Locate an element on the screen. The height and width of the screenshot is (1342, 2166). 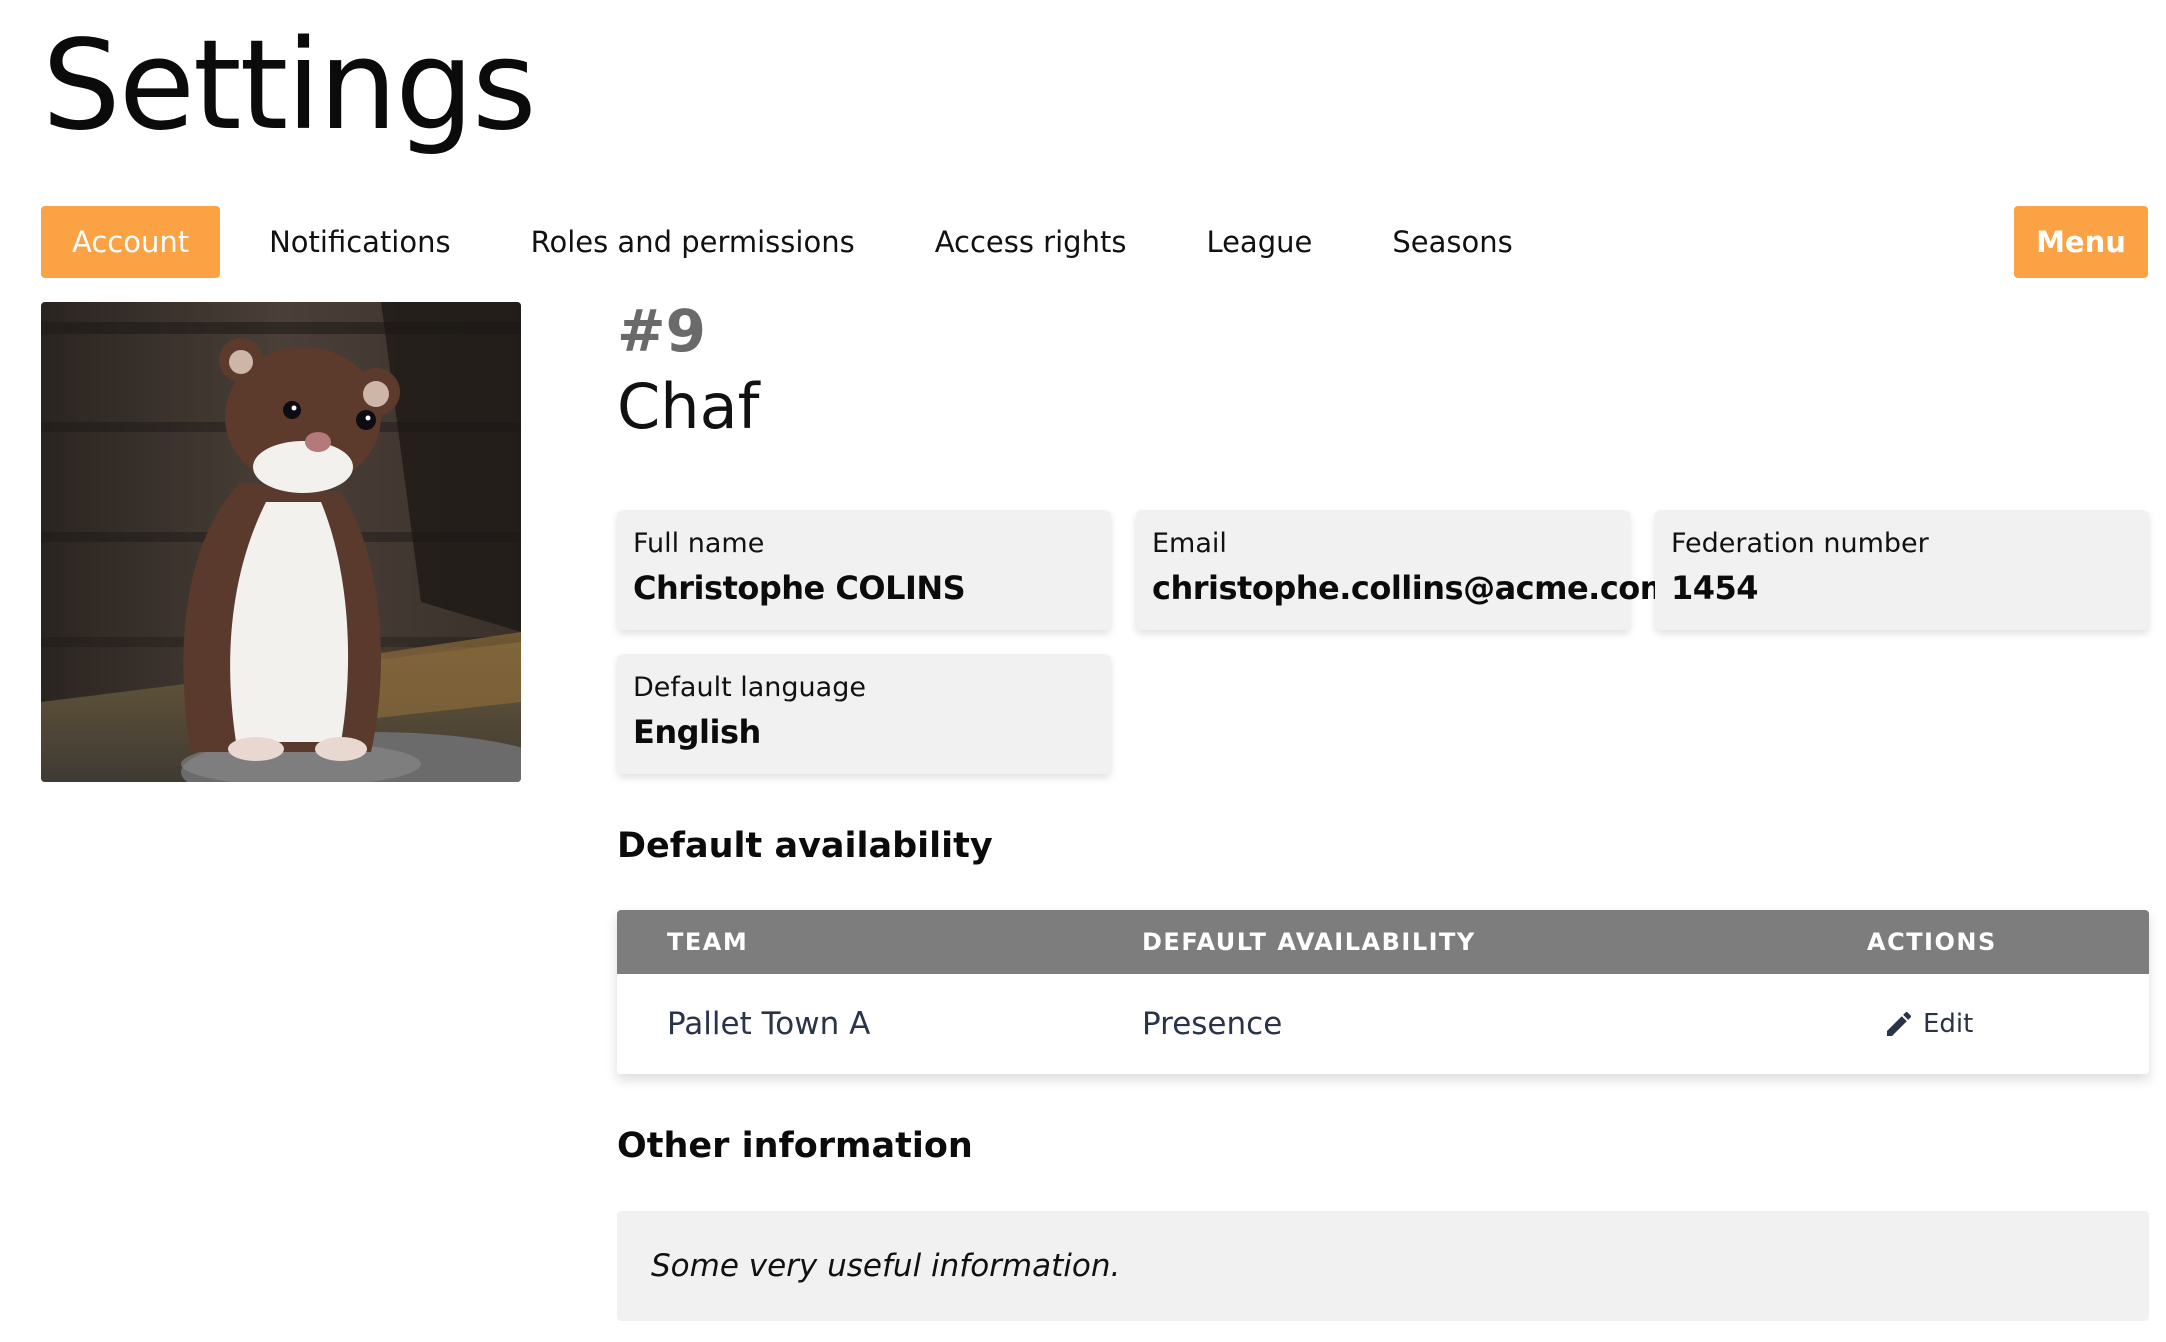
federation-number-value: 1454 is located at coordinates (1715, 588).